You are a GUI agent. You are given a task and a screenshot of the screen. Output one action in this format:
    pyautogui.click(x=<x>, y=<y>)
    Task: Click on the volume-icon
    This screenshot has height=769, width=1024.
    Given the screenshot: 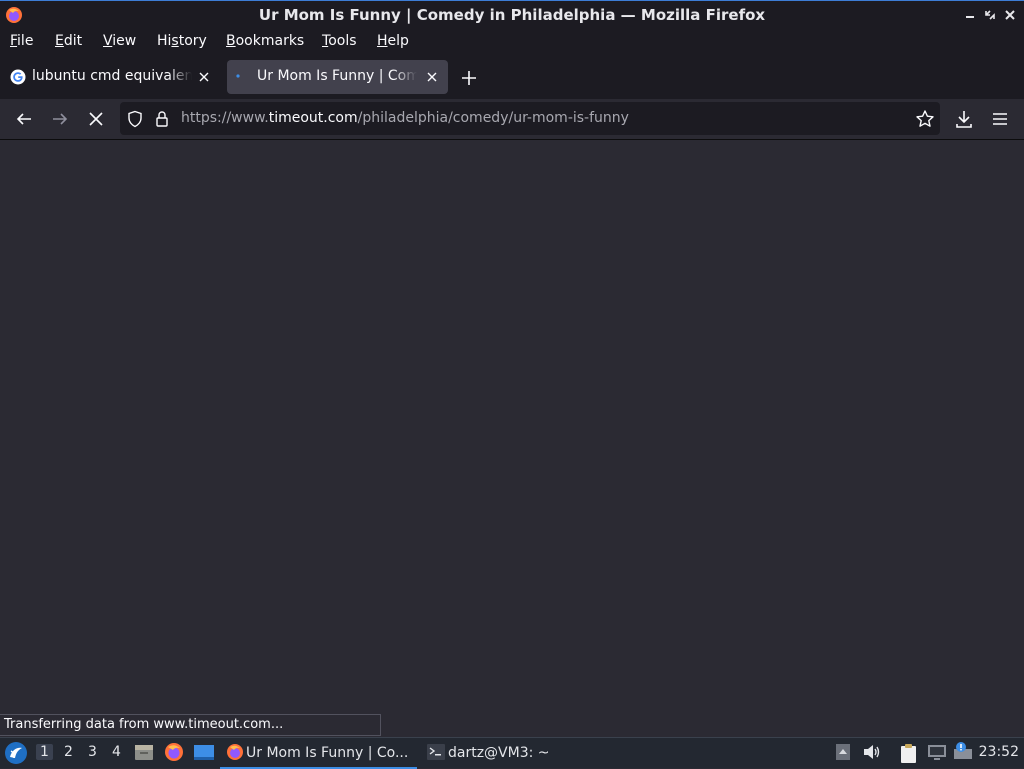 What is the action you would take?
    pyautogui.click(x=872, y=752)
    